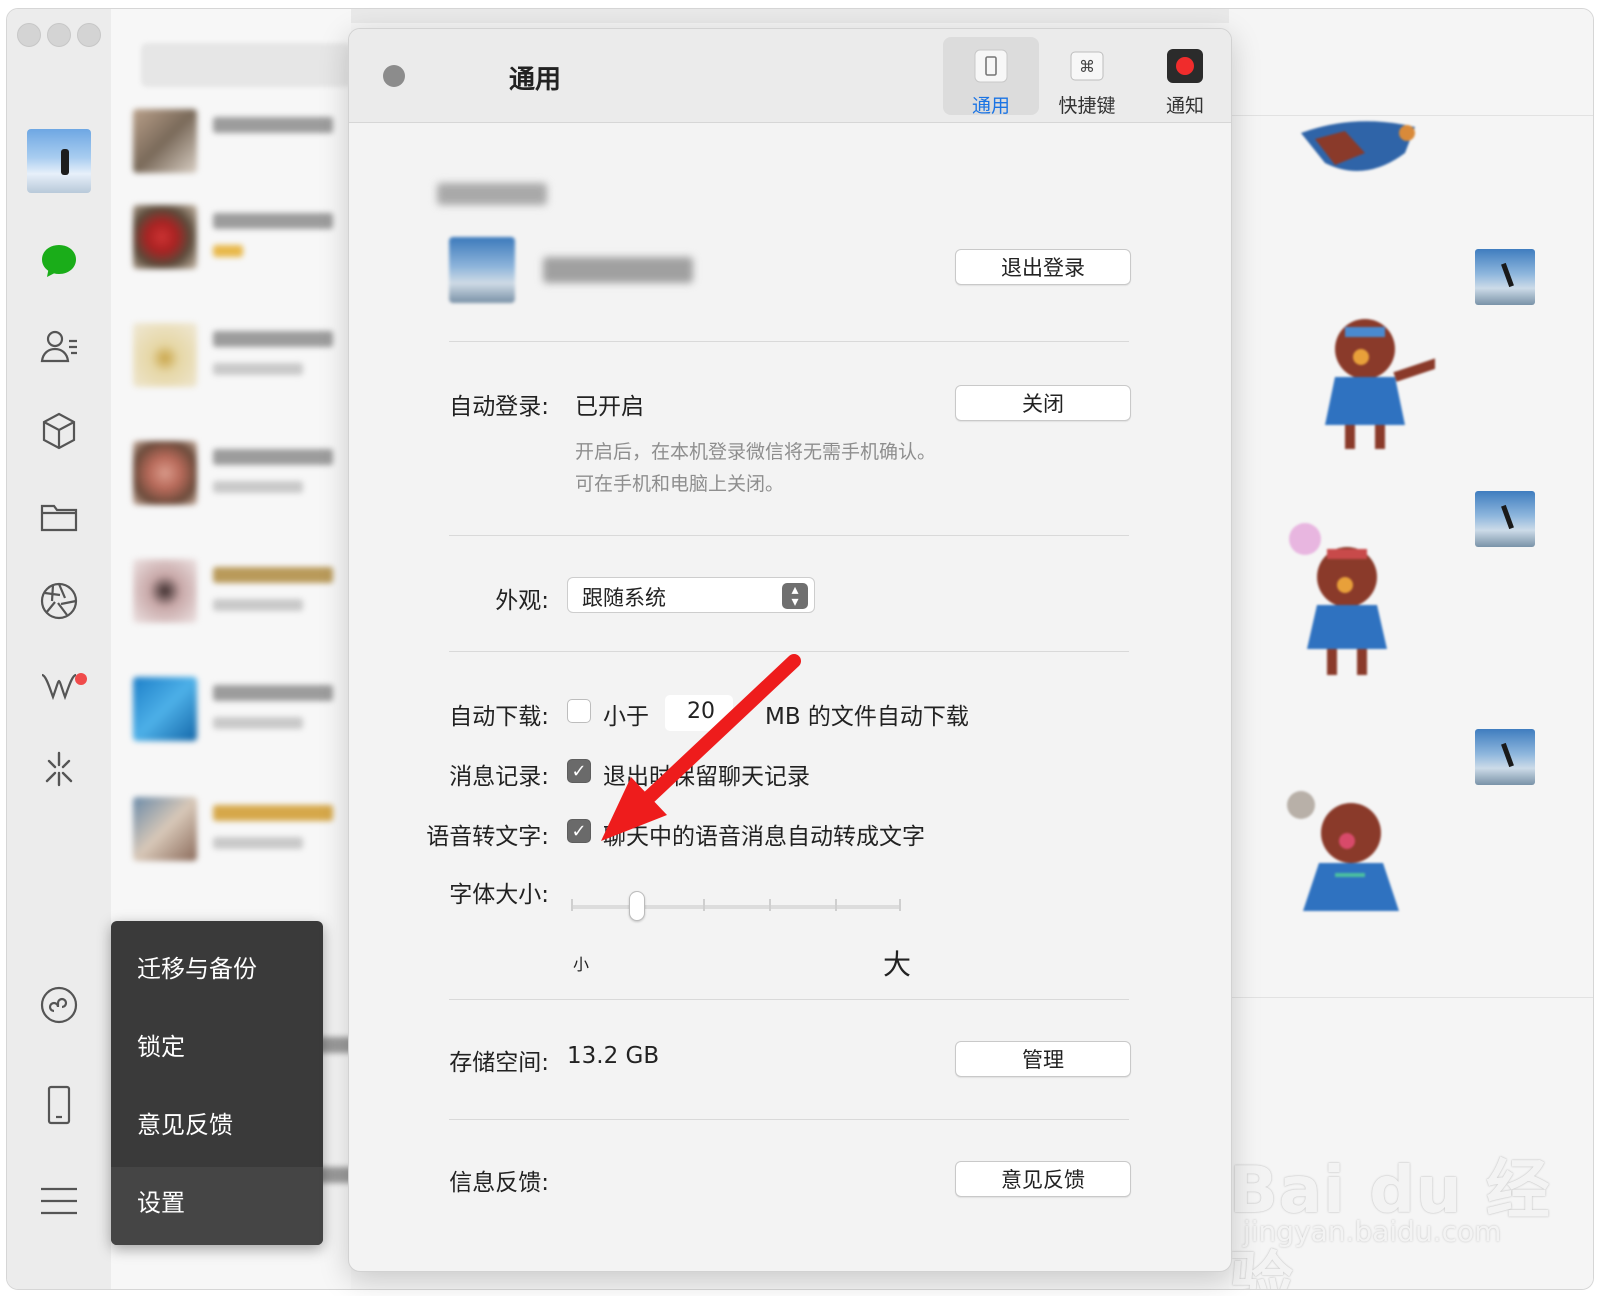 This screenshot has width=1600, height=1296. What do you see at coordinates (624, 598) in the screenshot?
I see `appearance-selected-value: 跟随系统` at bounding box center [624, 598].